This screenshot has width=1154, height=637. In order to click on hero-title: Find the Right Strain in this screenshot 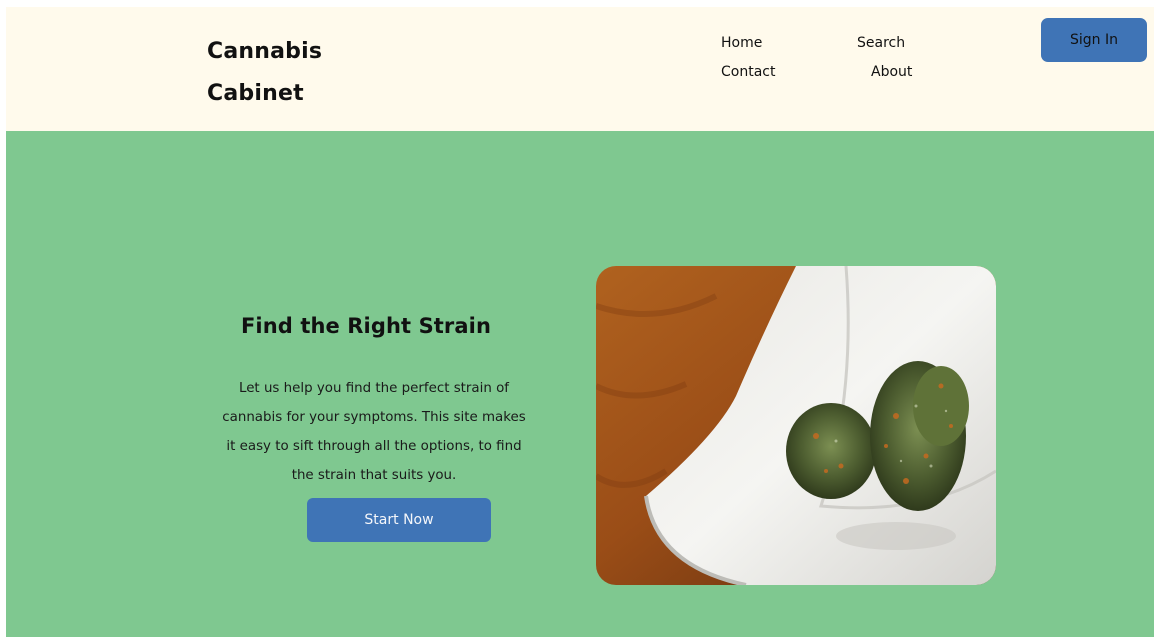, I will do `click(366, 326)`.